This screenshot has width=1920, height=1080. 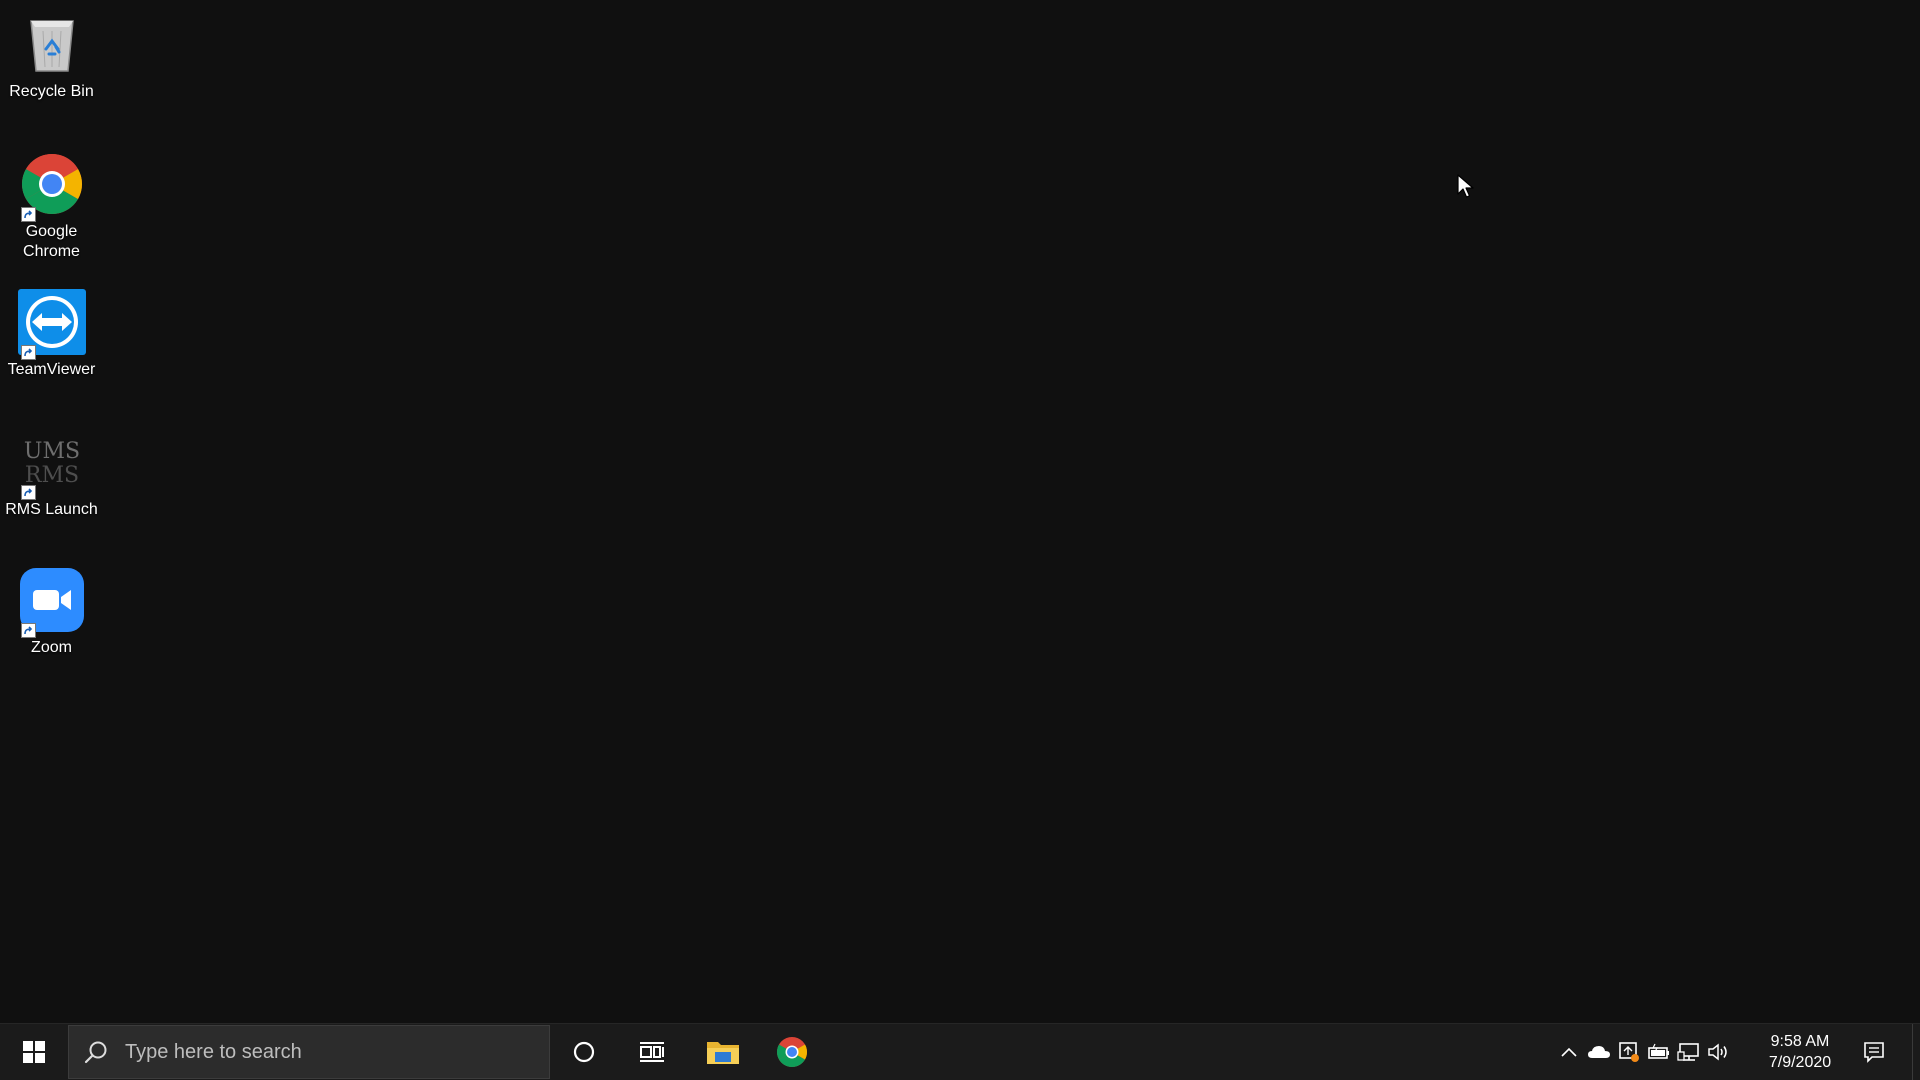 I want to click on system-tray, so click(x=1644, y=1052).